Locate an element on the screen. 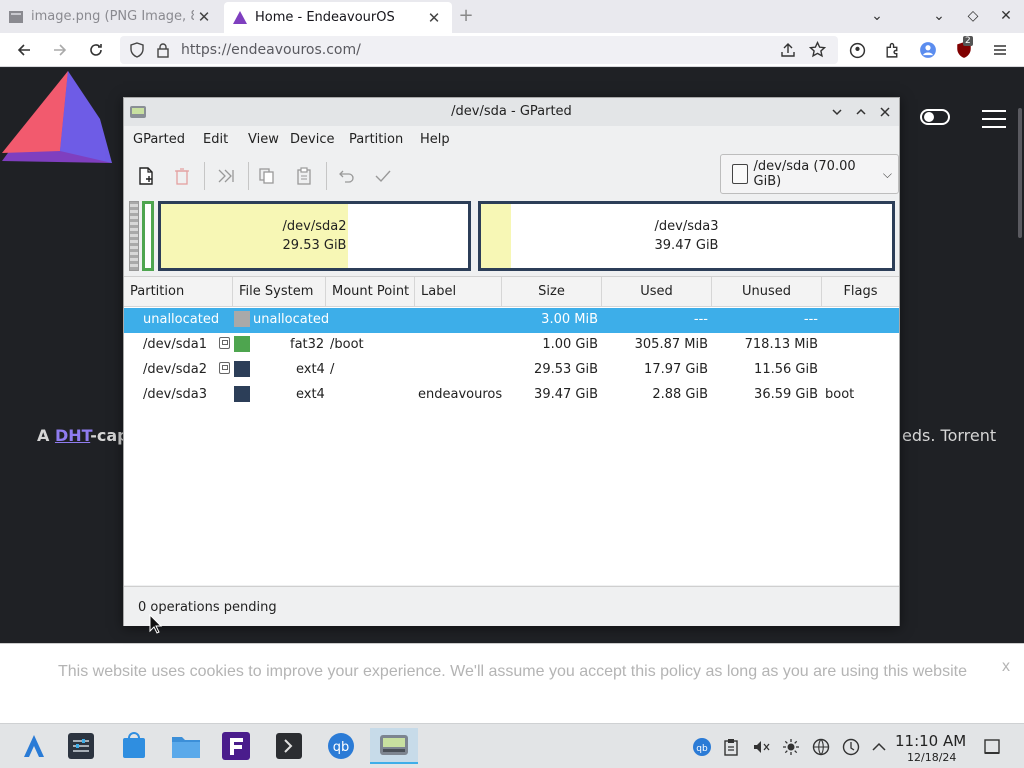 The image size is (1024, 768). menu-device: Device is located at coordinates (312, 139).